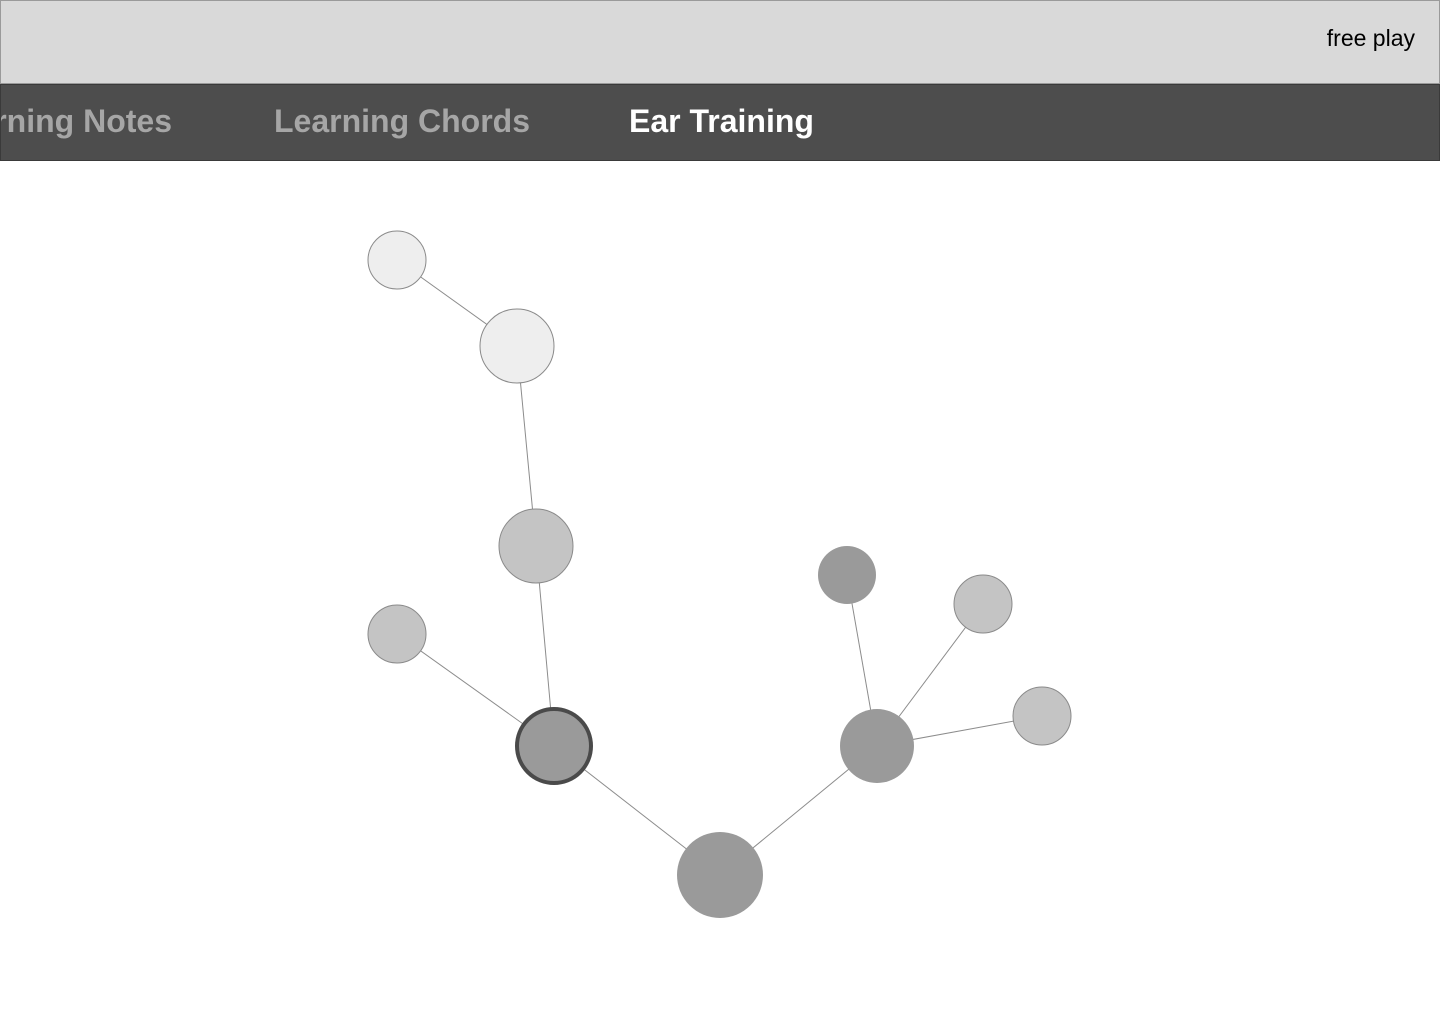 Image resolution: width=1440 pixels, height=1024 pixels. Describe the element at coordinates (983, 604) in the screenshot. I see `tree-node-right-upper` at that location.